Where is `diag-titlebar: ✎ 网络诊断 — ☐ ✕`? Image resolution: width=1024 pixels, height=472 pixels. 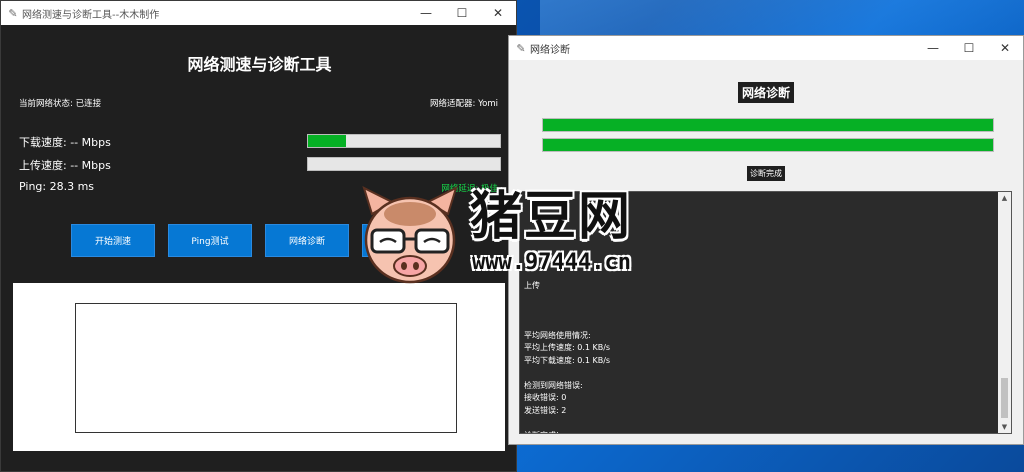
diag-titlebar: ✎ 网络诊断 — ☐ ✕ is located at coordinates (766, 48).